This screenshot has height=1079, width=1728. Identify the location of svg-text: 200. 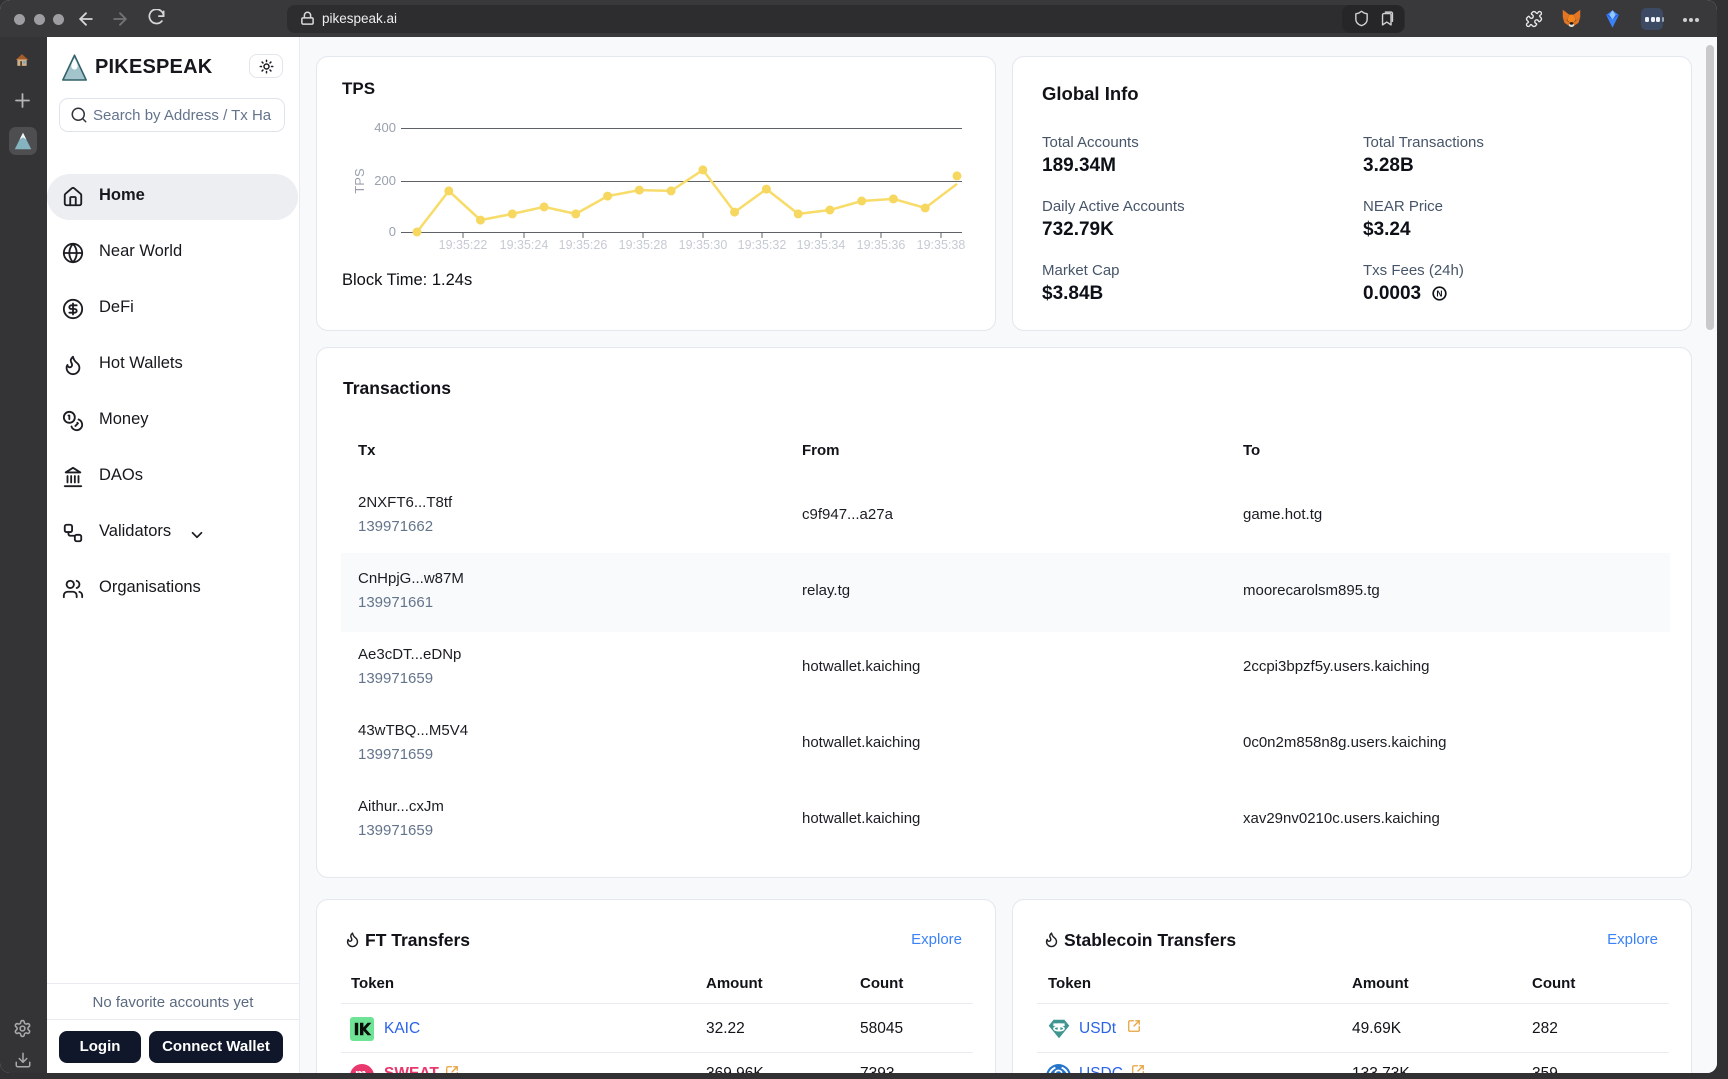
(385, 180).